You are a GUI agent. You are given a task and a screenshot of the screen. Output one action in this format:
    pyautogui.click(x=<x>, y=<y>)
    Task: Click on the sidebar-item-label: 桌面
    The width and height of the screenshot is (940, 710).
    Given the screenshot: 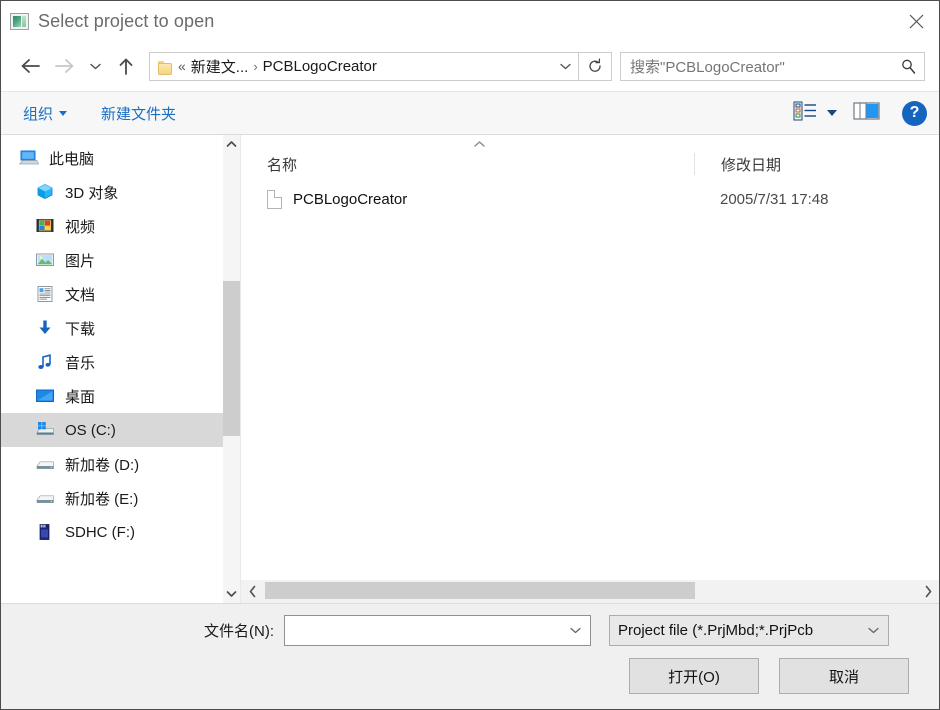 What is the action you would take?
    pyautogui.click(x=80, y=397)
    